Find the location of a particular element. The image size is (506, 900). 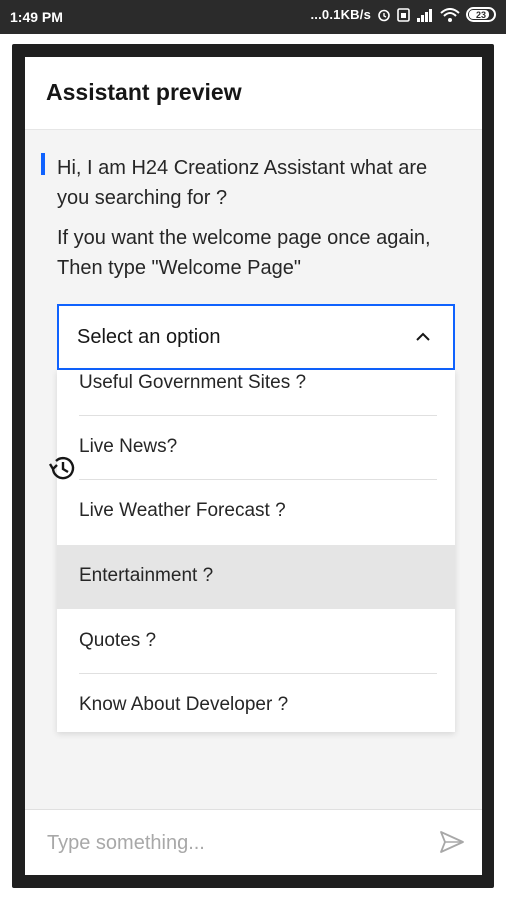

option-item: Know About Developer ? is located at coordinates (256, 703).